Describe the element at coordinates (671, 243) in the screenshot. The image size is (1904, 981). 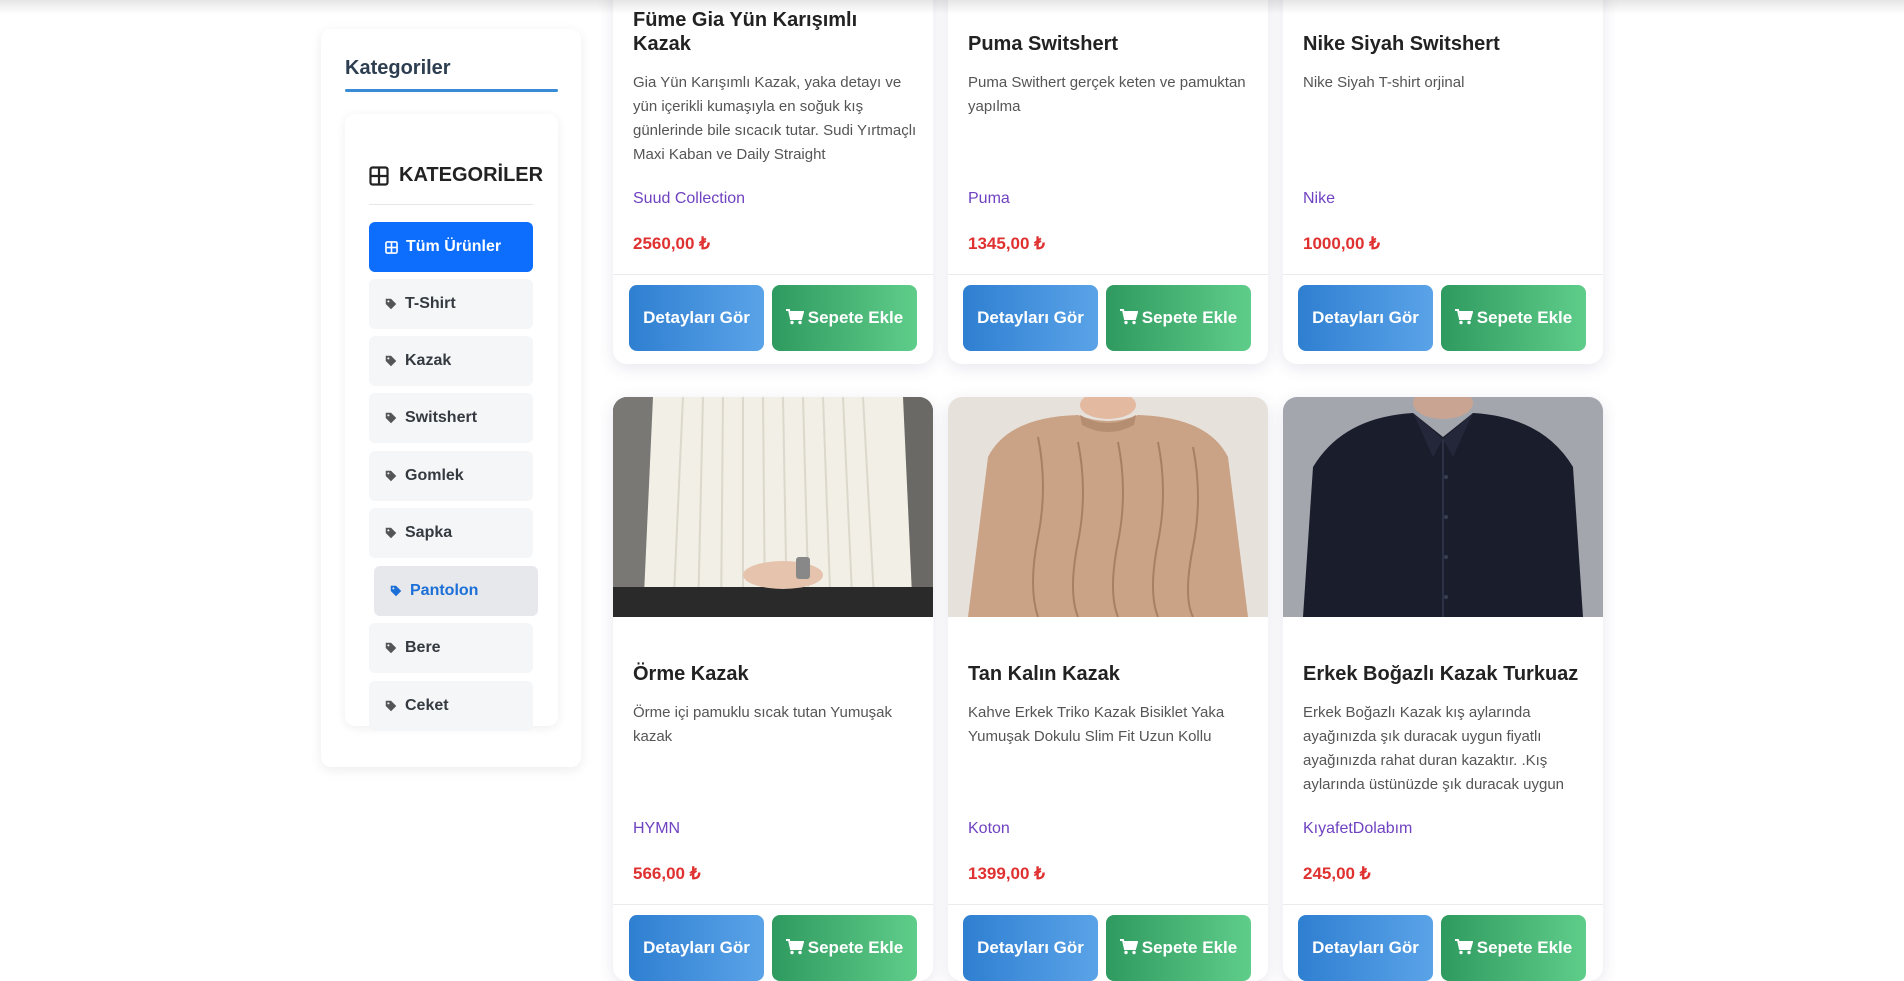
I see `product-price: 2560,00 ₺` at that location.